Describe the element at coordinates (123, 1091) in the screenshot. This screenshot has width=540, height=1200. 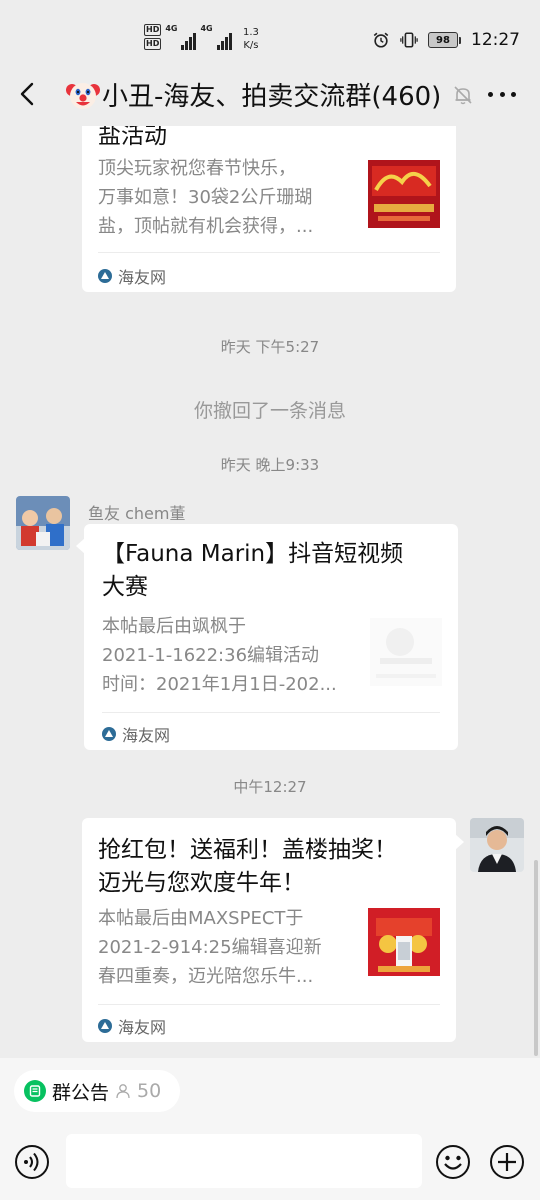
I see `person-icon` at that location.